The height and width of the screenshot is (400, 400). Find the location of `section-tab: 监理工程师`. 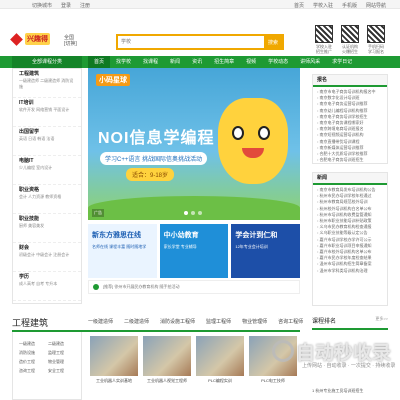

section-tab: 监理工程师 is located at coordinates (218, 321).